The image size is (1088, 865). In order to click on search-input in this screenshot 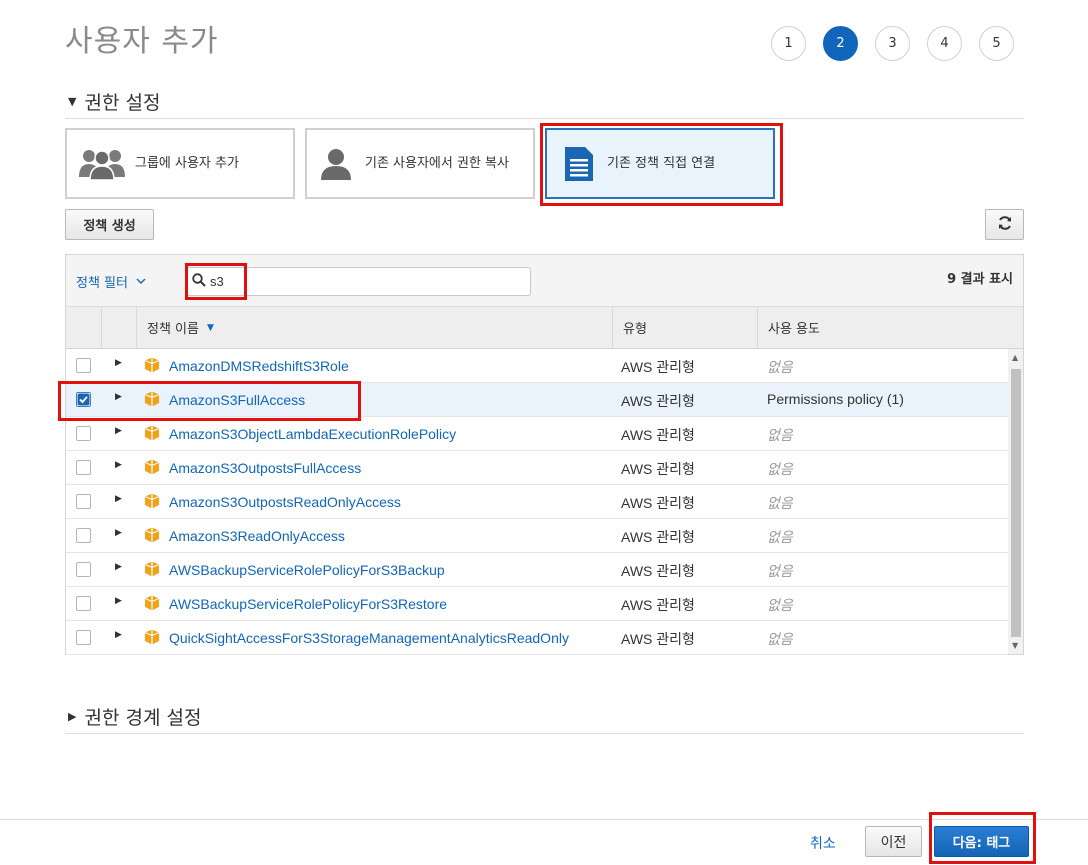, I will do `click(360, 281)`.